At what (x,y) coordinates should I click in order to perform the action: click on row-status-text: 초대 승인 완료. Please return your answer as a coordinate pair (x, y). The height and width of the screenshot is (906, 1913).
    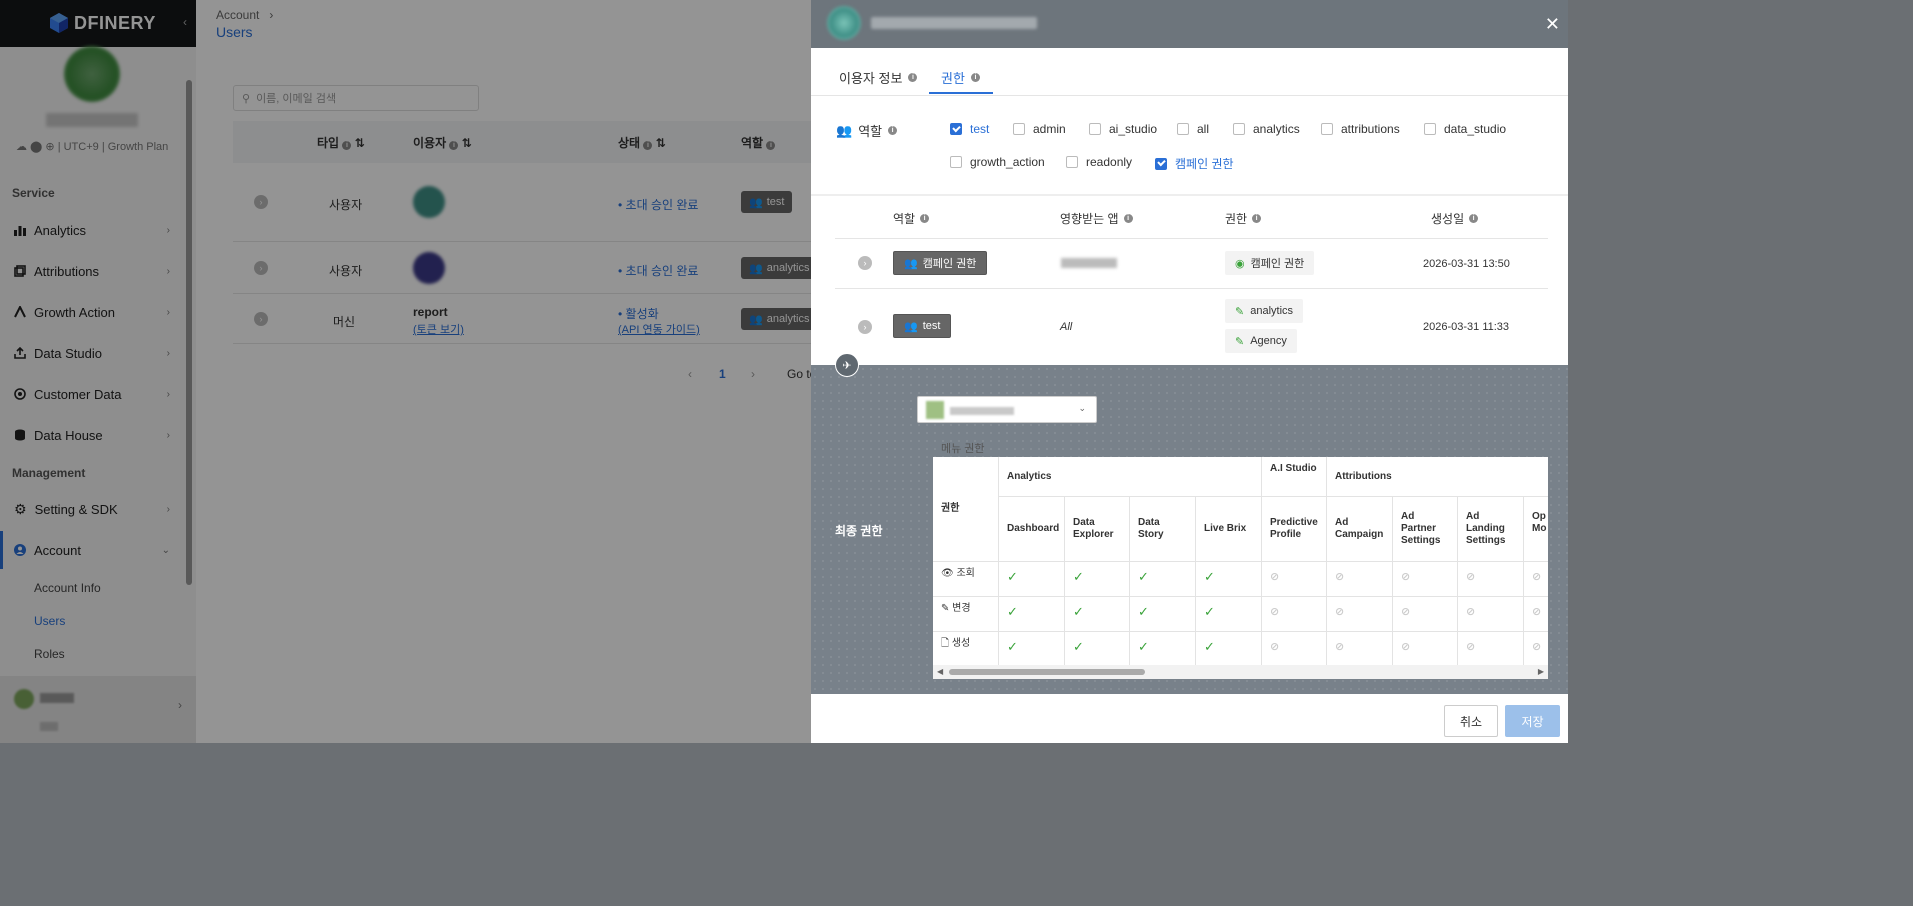
    Looking at the image, I should click on (662, 271).